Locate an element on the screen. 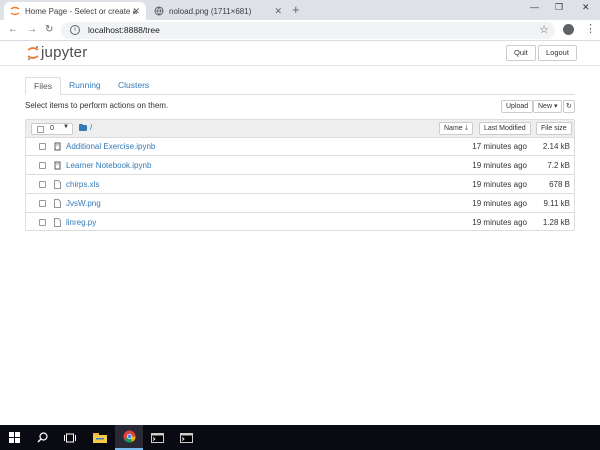 The width and height of the screenshot is (600, 450). browser-tab-label: noload.png (1711×681) is located at coordinates (210, 11).